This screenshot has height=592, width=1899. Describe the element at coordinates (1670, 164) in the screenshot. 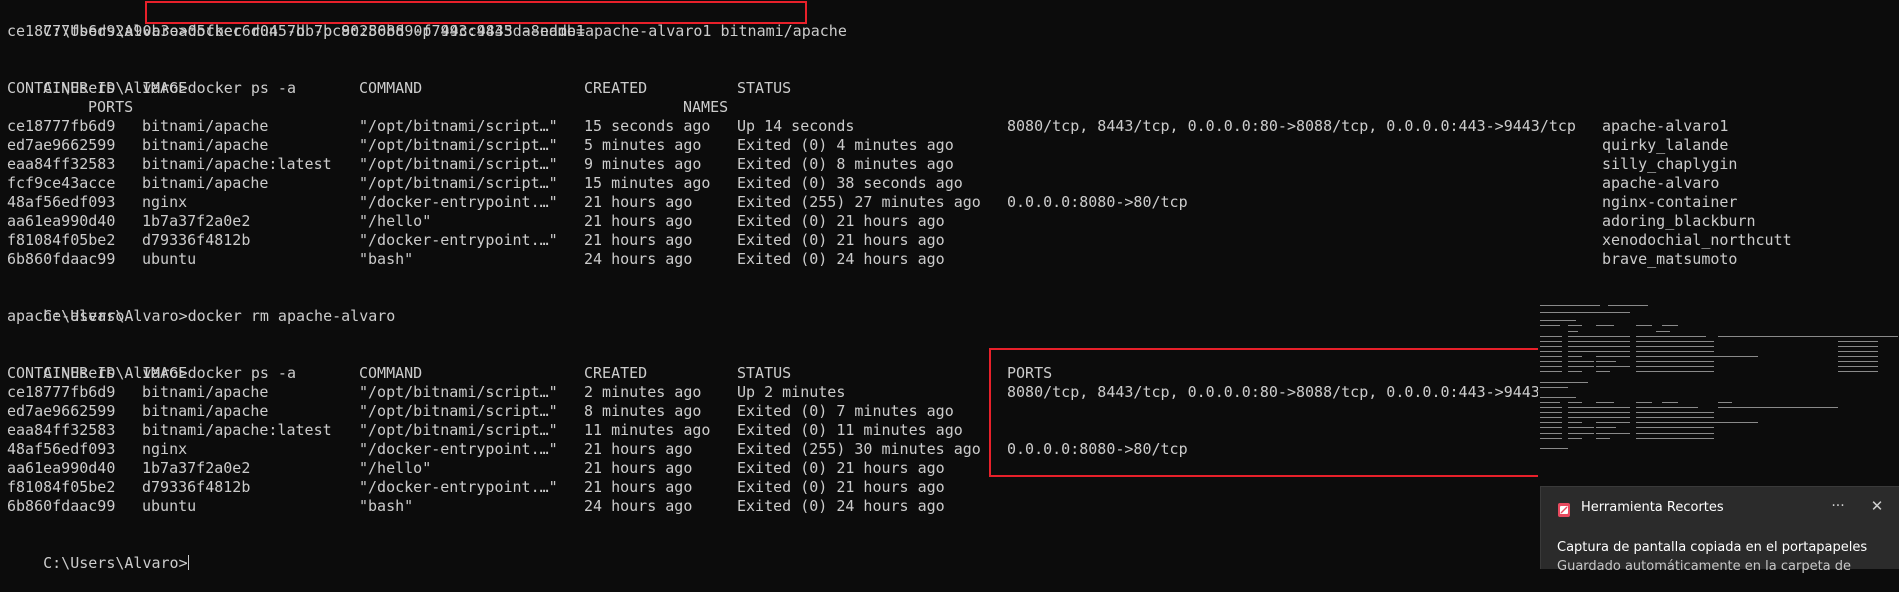

I see `cell-container-name: silly_chaplygin` at that location.